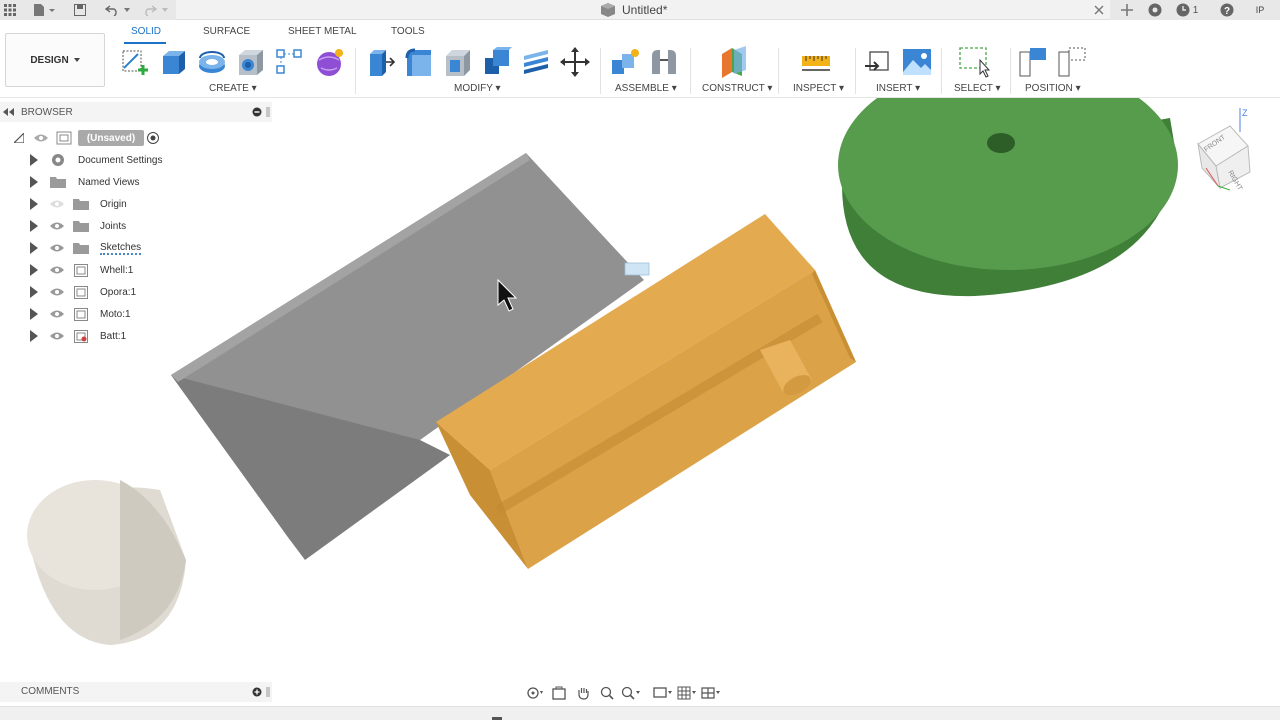  I want to click on position-menu: POSITION ▾, so click(1053, 88).